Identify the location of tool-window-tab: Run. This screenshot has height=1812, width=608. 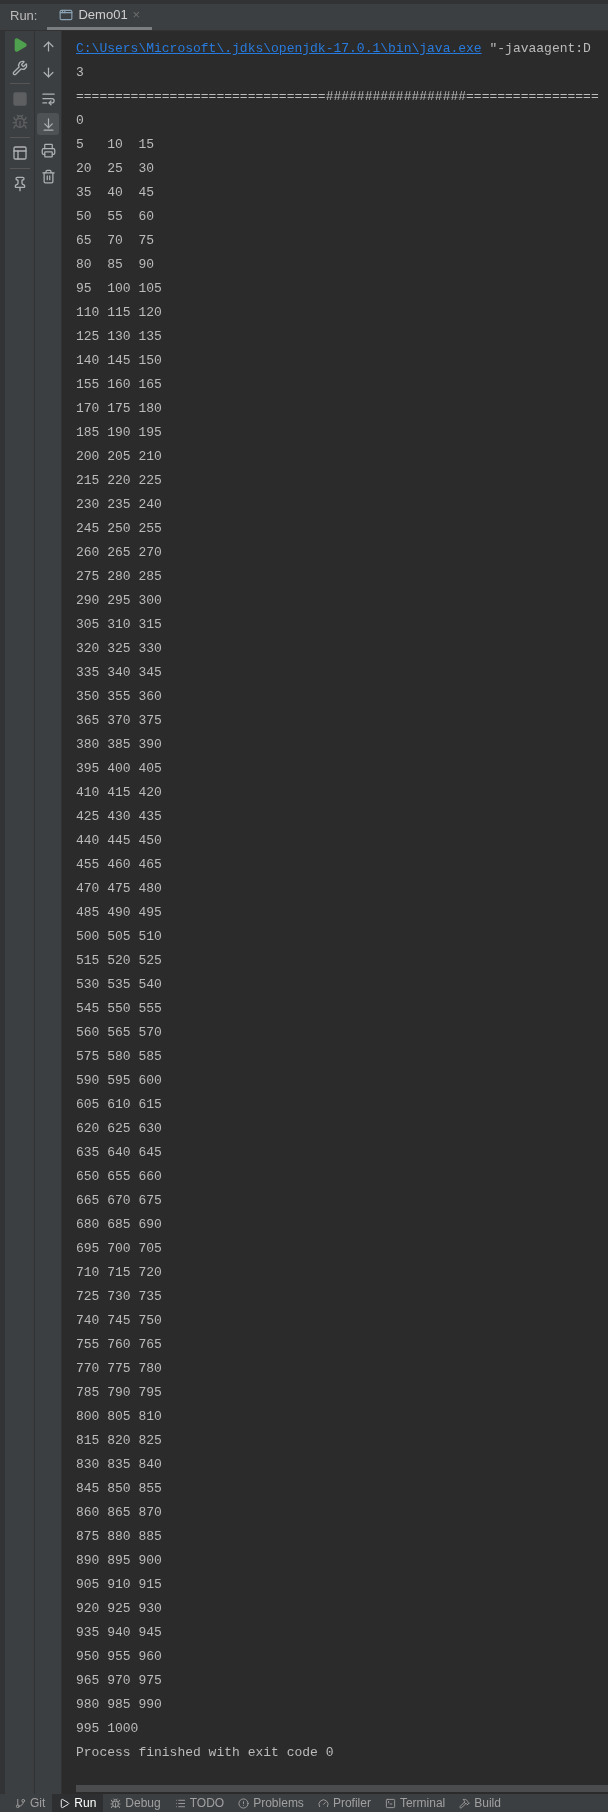
(78, 1803).